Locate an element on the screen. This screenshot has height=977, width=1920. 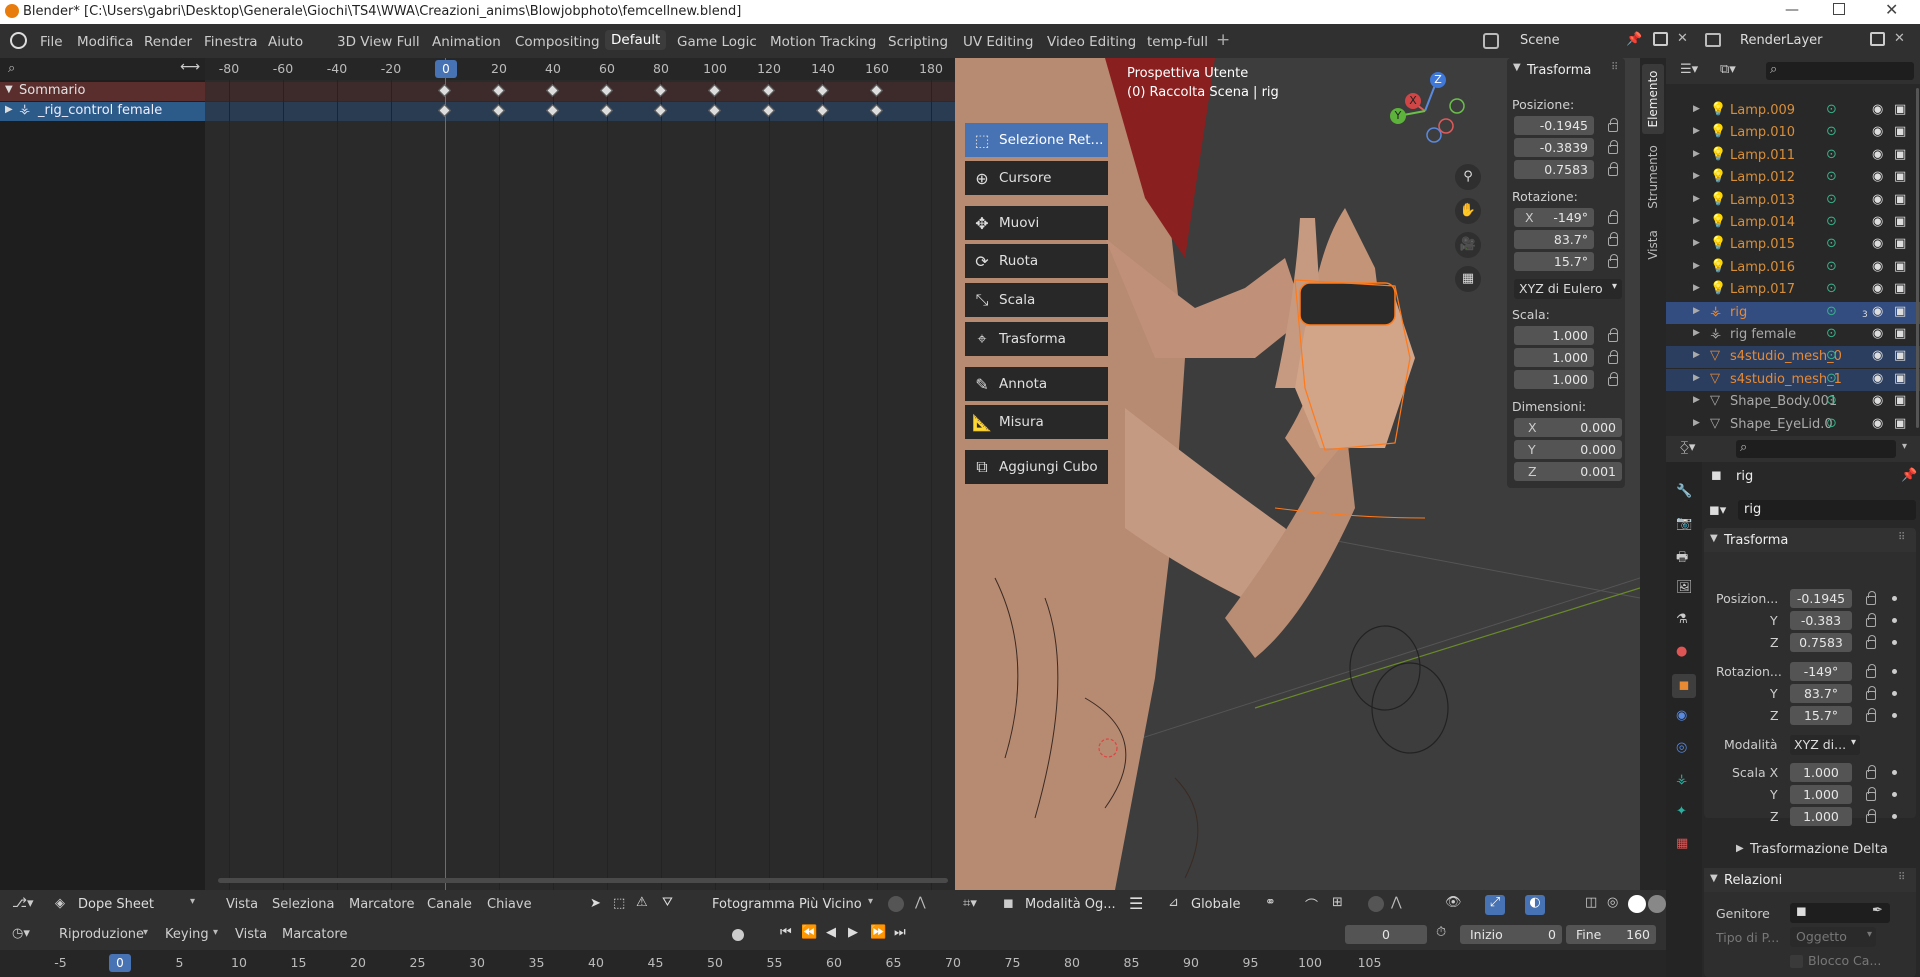
tool-cursor: ⊕ Cursore is located at coordinates (1036, 178).